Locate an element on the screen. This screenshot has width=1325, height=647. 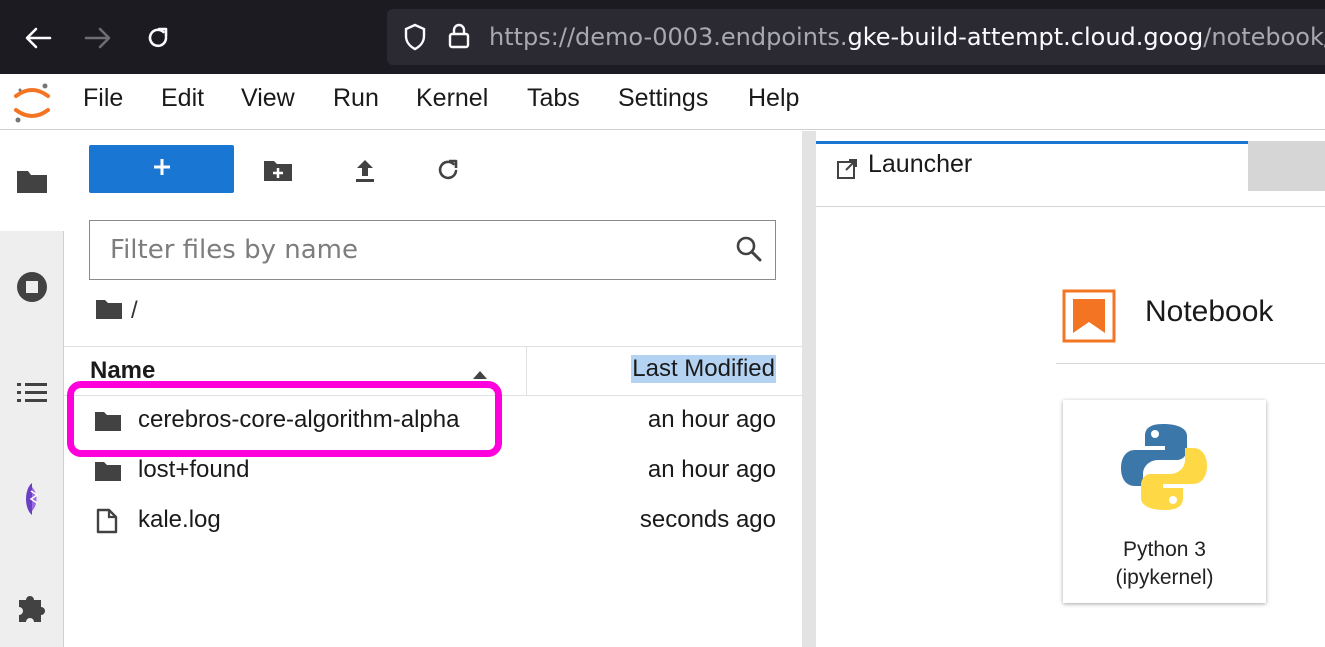
breadcrumb: / is located at coordinates (116, 311).